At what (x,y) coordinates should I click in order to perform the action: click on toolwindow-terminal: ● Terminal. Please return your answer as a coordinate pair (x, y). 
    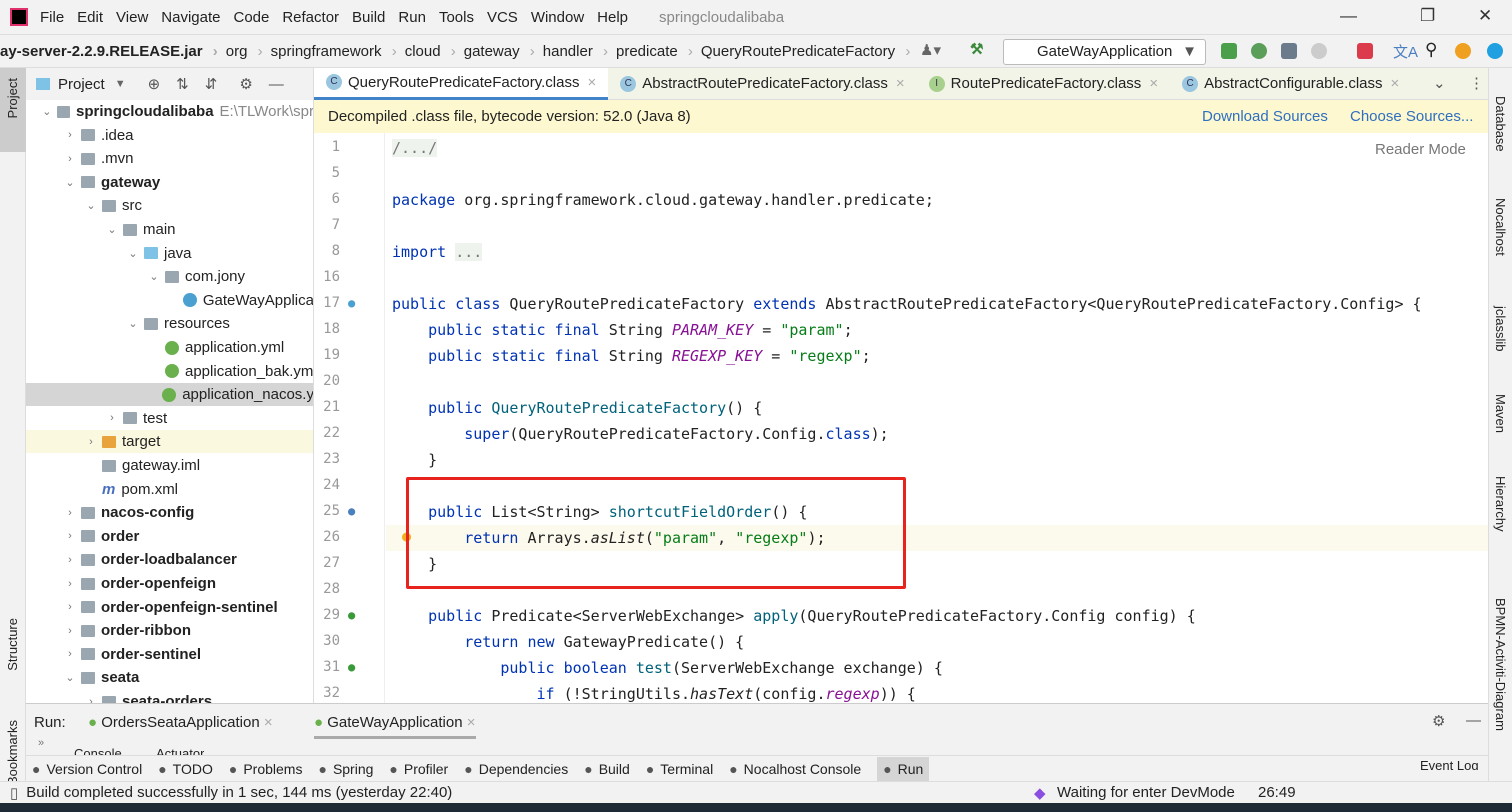
    Looking at the image, I should click on (679, 769).